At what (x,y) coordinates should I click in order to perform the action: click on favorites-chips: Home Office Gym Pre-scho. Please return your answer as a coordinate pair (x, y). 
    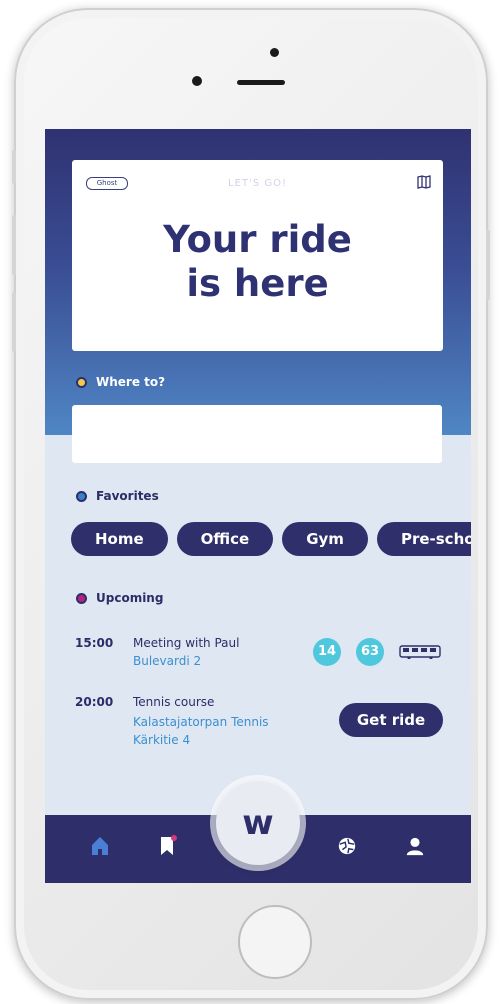
    Looking at the image, I should click on (271, 539).